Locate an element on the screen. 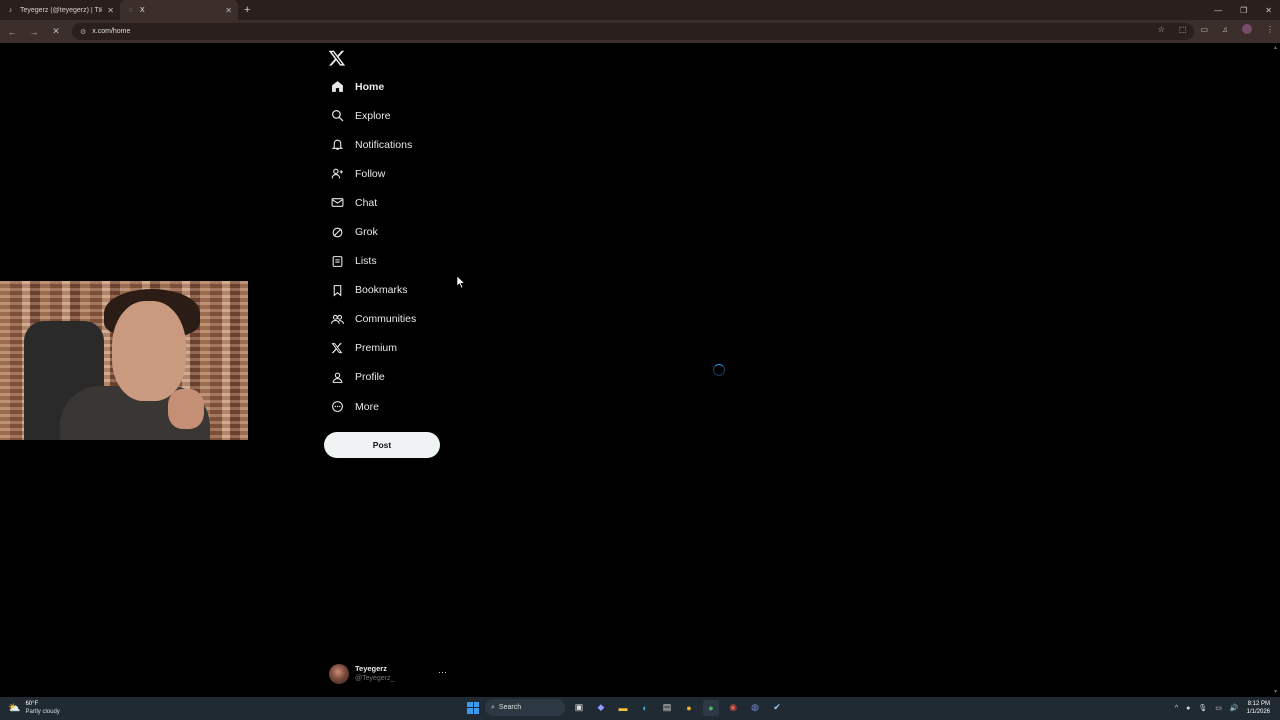  nav-premium: Premium is located at coordinates (389, 348).